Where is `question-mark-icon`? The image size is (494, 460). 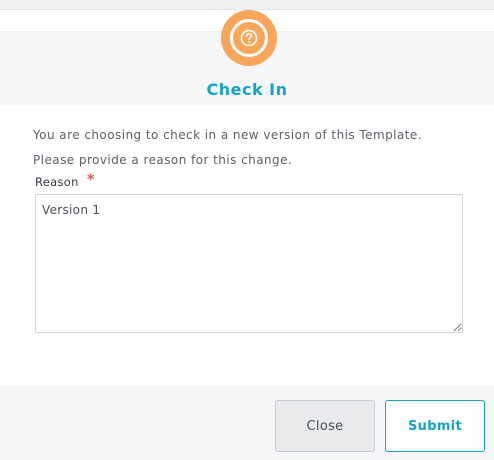
question-mark-icon is located at coordinates (249, 38).